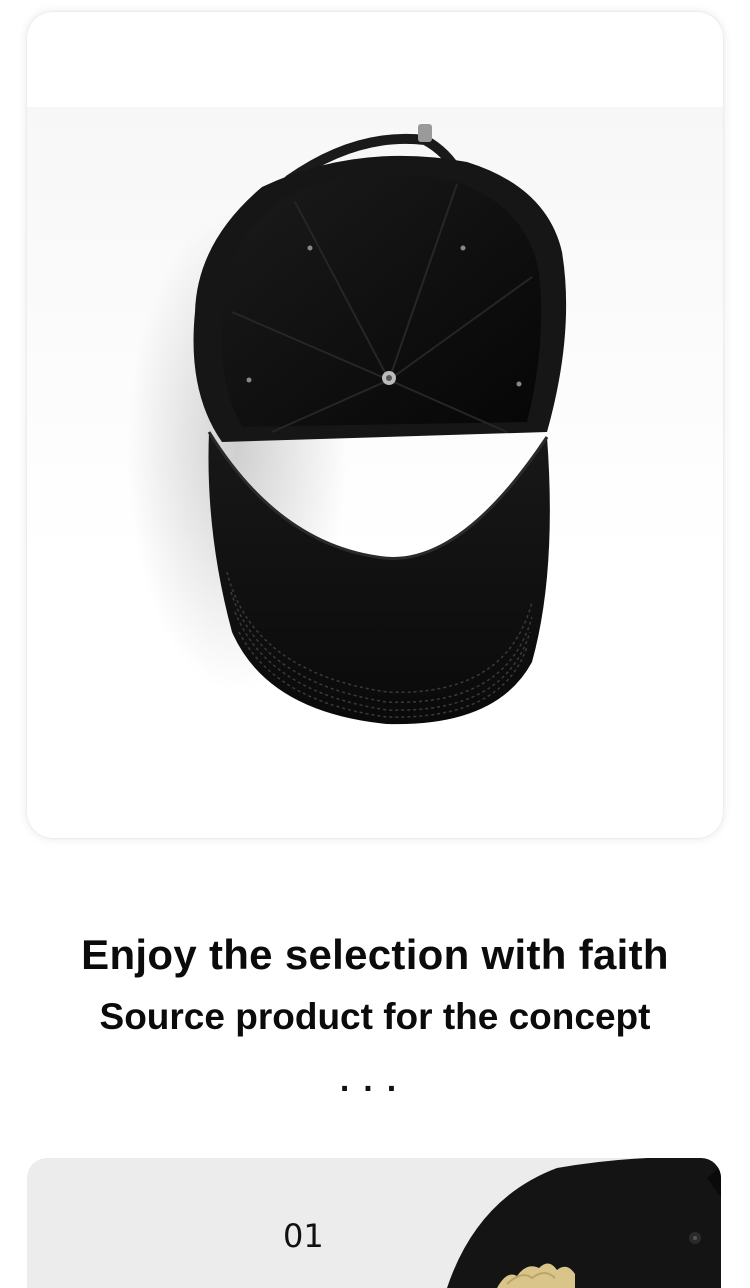 This screenshot has width=750, height=1288. What do you see at coordinates (584, 1223) in the screenshot?
I see `cap-front-image` at bounding box center [584, 1223].